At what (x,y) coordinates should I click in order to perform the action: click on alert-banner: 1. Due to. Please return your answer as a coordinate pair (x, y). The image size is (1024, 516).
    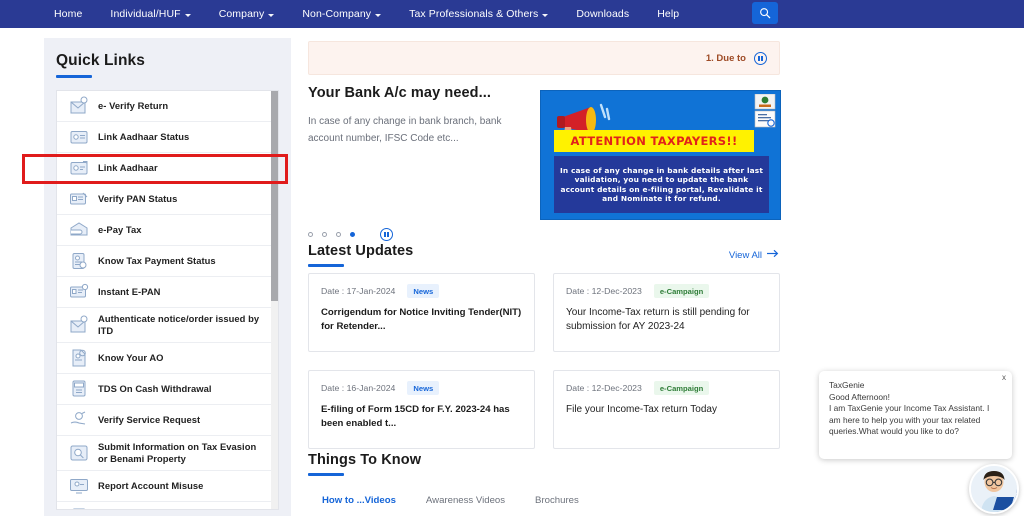
    Looking at the image, I should click on (544, 58).